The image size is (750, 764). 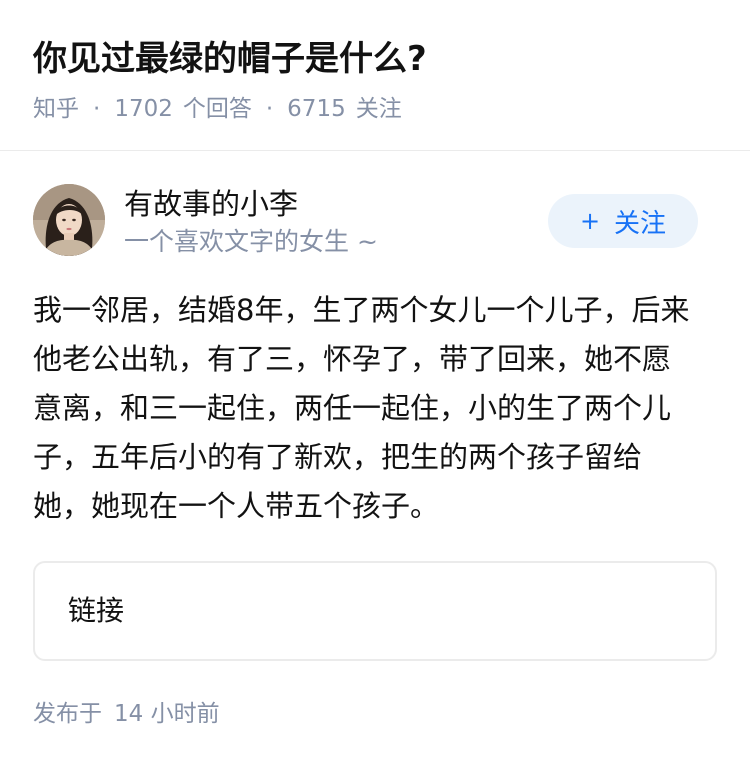 I want to click on source-label: 知乎, so click(x=56, y=109).